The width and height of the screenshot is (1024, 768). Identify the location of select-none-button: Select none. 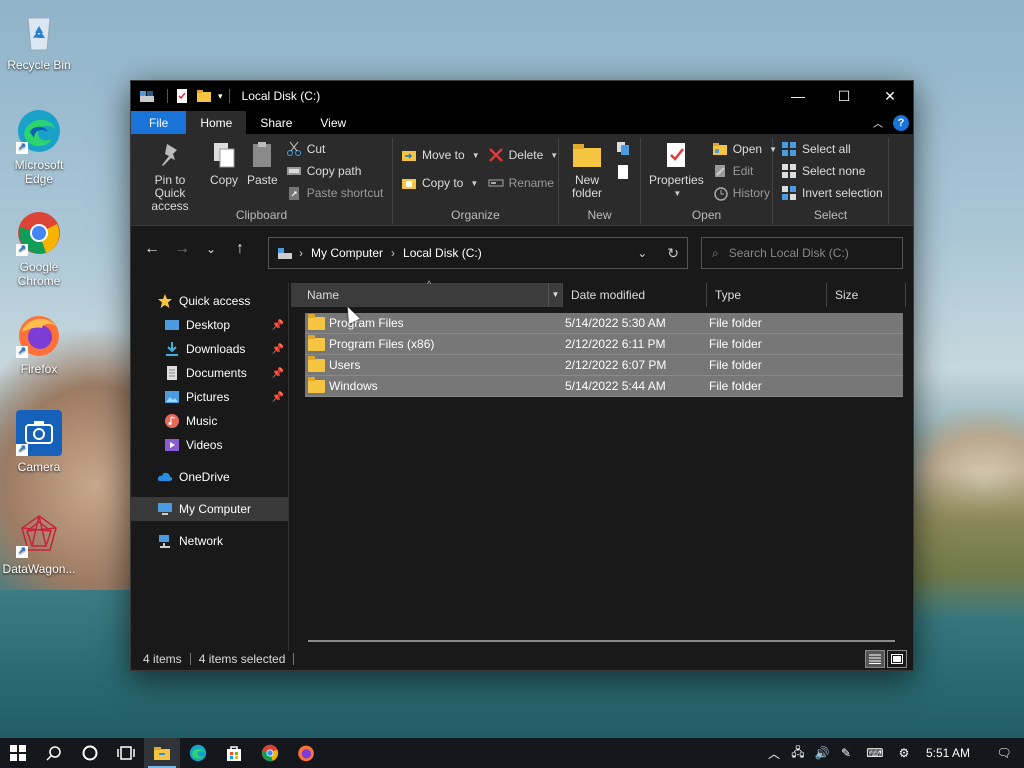
(832, 171).